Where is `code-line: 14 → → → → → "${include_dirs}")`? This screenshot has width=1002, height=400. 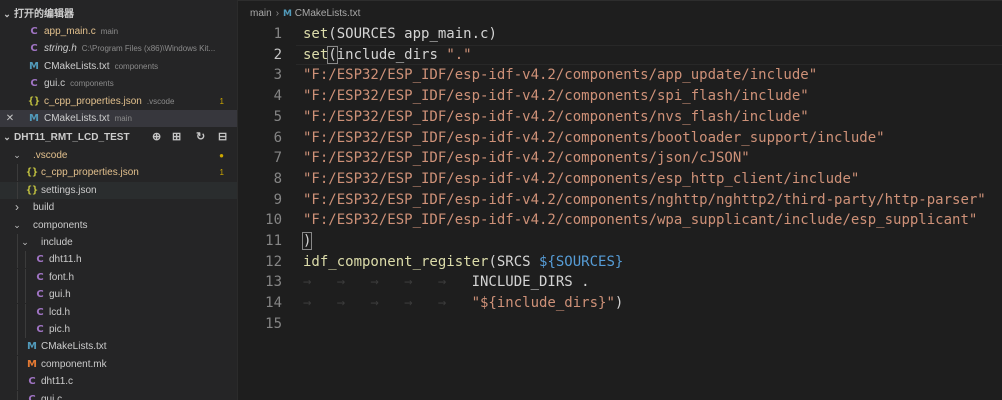 code-line: 14 → → → → → "${include_dirs}") is located at coordinates (620, 303).